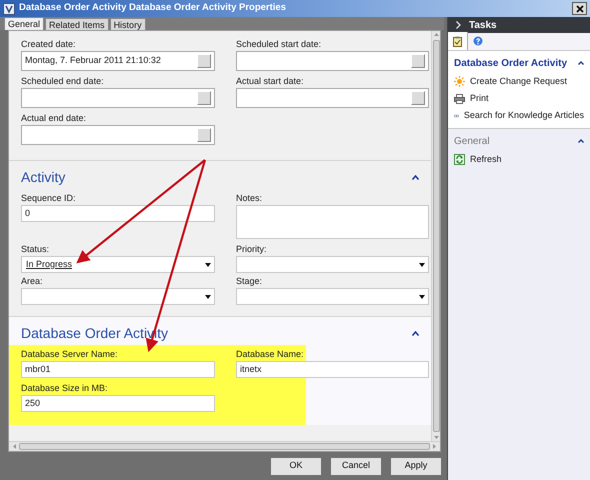  Describe the element at coordinates (459, 81) in the screenshot. I see `sun-icon` at that location.